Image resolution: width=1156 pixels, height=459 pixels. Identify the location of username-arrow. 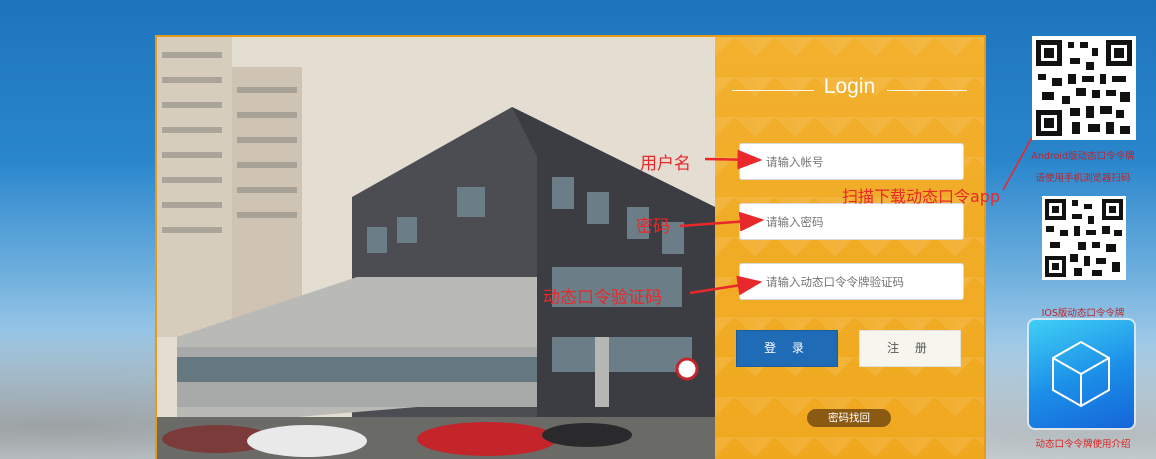
(733, 159).